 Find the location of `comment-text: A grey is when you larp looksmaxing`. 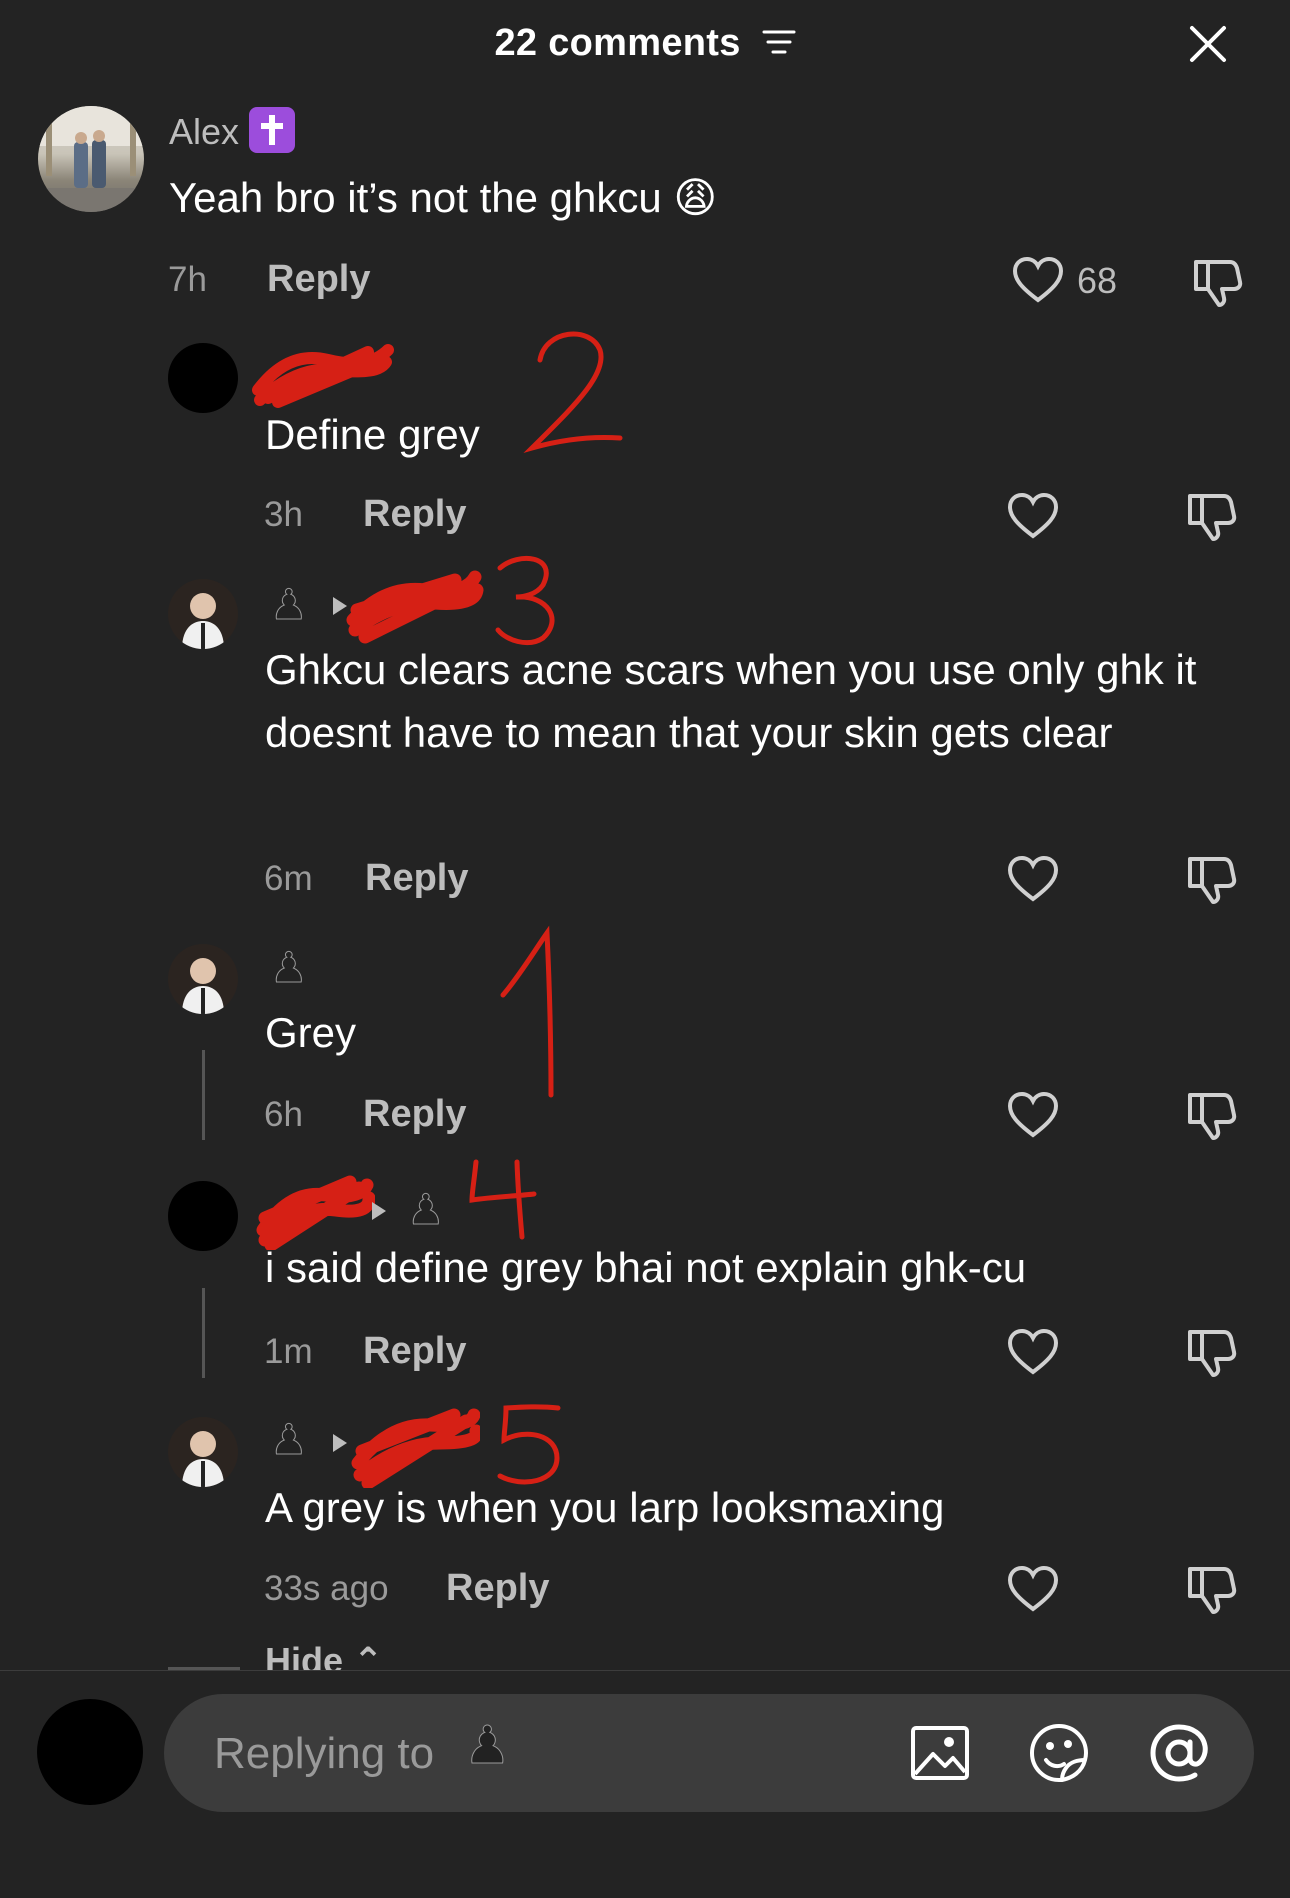

comment-text: A grey is when you larp looksmaxing is located at coordinates (605, 1507).